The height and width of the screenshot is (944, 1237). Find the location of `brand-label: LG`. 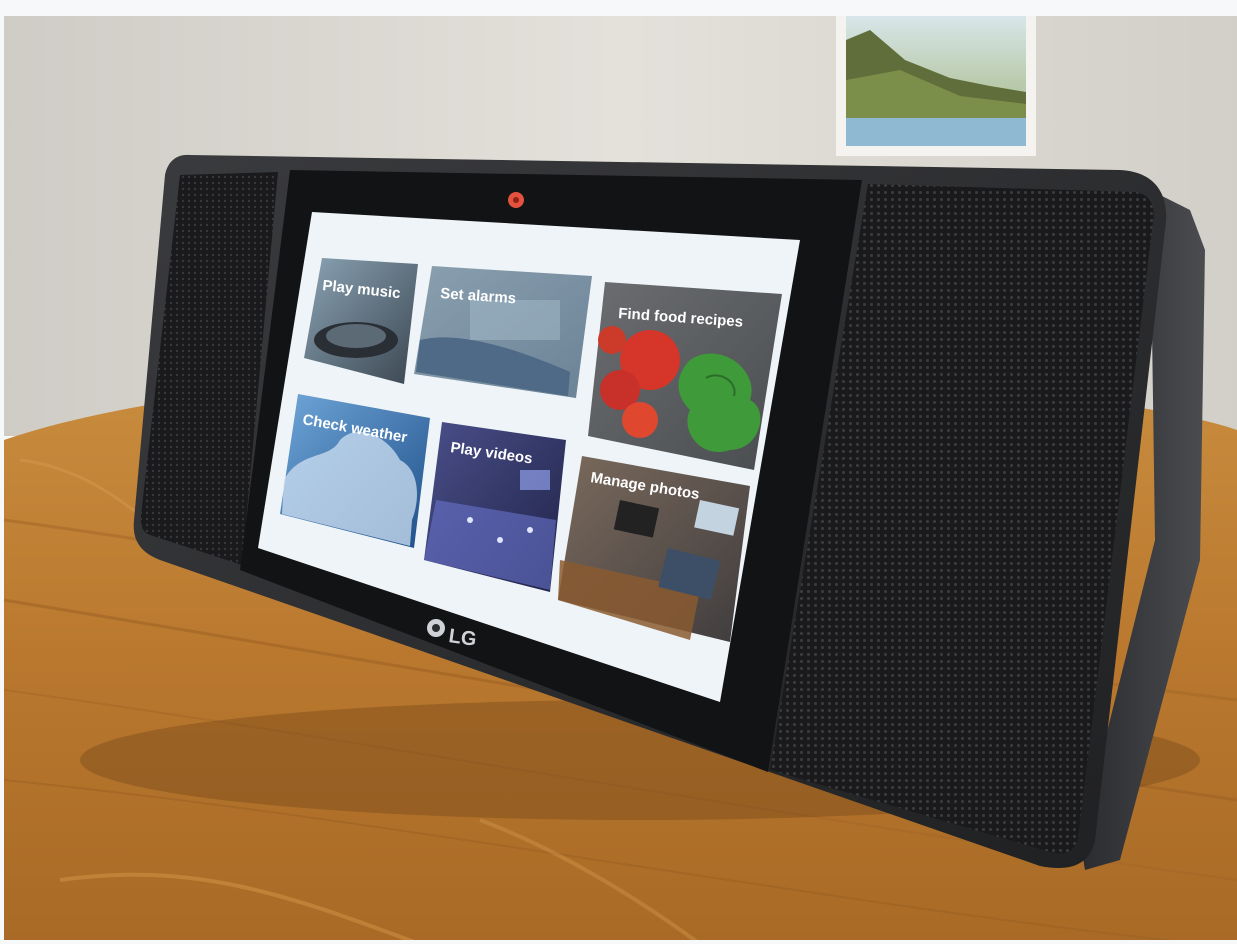

brand-label: LG is located at coordinates (462, 638).